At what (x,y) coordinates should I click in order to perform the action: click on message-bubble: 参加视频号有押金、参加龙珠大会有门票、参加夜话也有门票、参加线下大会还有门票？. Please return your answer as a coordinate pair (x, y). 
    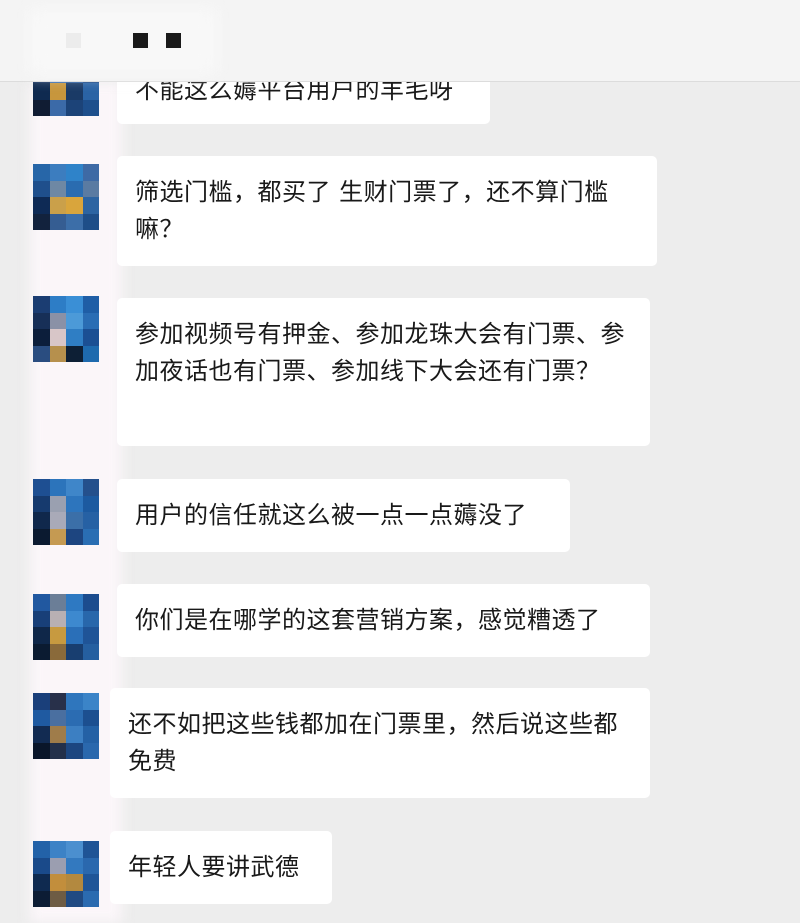
    Looking at the image, I should click on (383, 372).